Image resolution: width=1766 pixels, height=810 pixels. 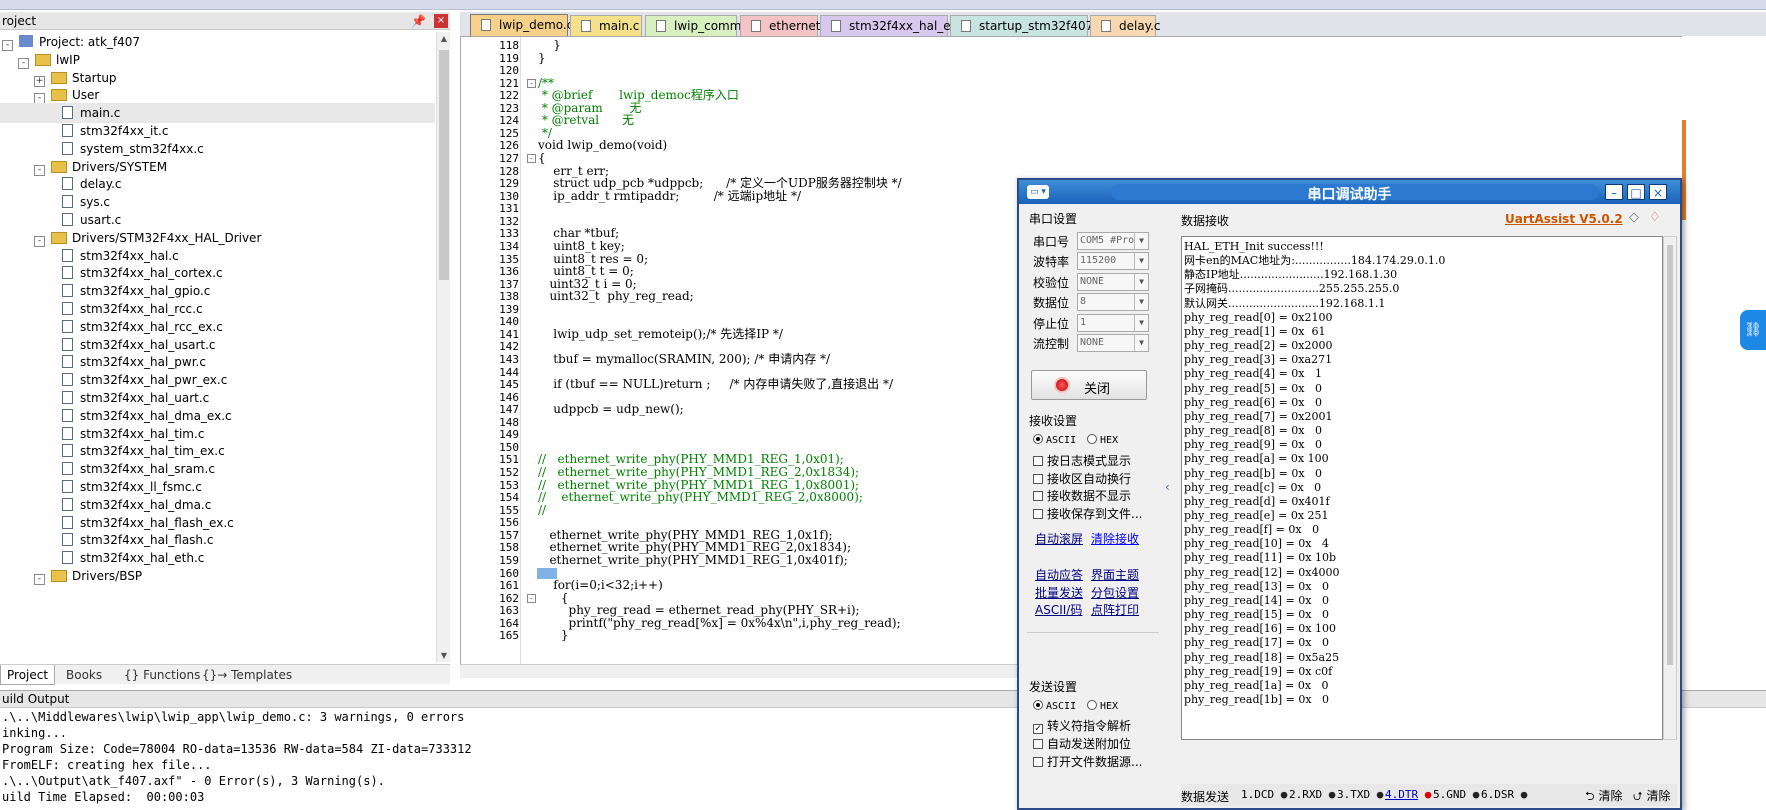 I want to click on close-port-button: 关闭, so click(x=1089, y=385).